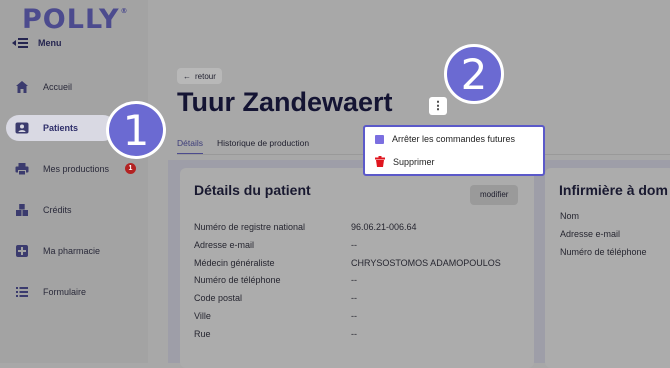 The width and height of the screenshot is (670, 368). I want to click on field-label: Numéro de registre national, so click(250, 227).